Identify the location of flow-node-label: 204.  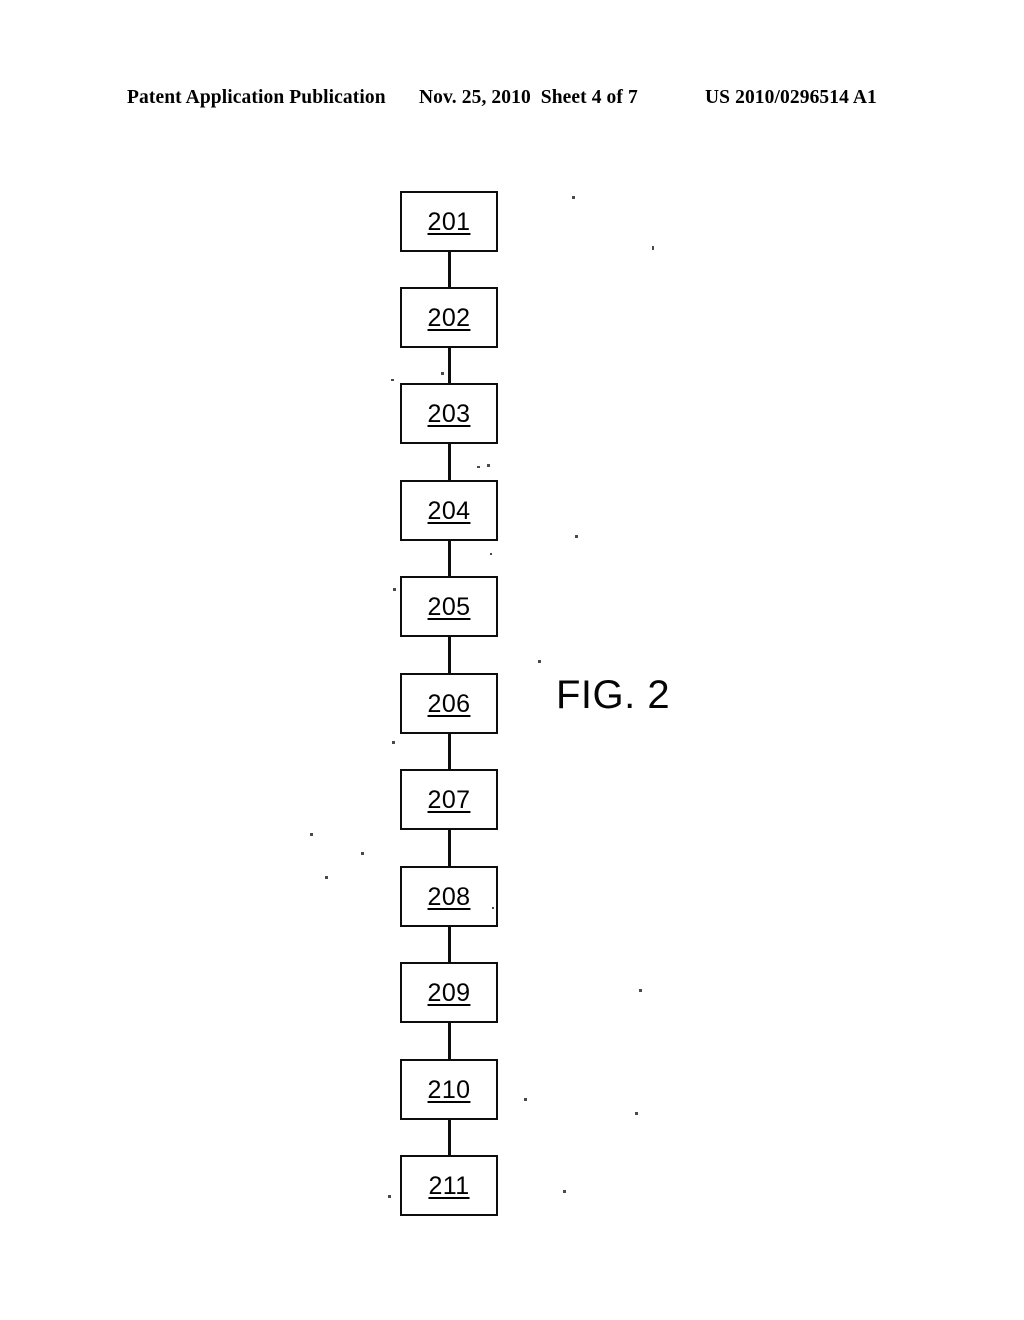
(449, 511).